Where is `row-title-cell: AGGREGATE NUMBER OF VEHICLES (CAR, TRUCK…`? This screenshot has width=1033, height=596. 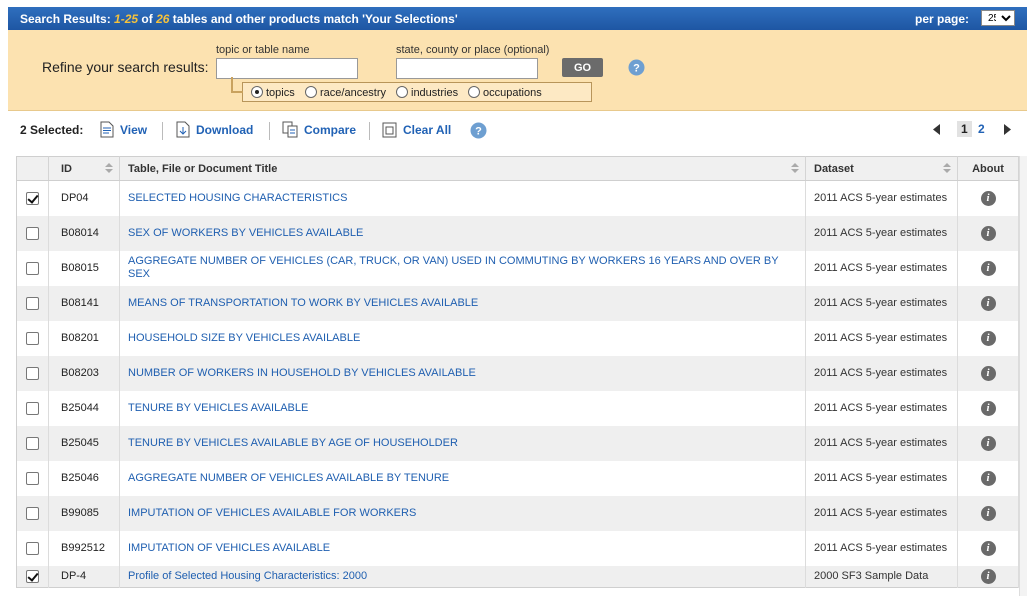 row-title-cell: AGGREGATE NUMBER OF VEHICLES (CAR, TRUCK… is located at coordinates (462, 268).